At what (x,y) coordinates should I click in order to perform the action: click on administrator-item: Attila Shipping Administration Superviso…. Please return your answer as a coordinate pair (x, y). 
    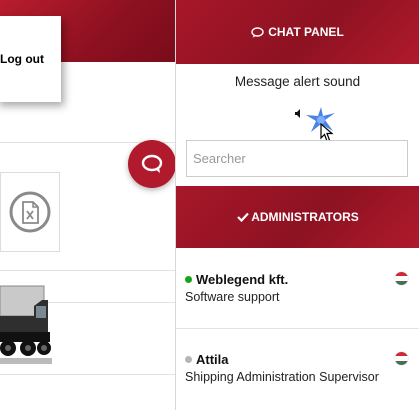
    Looking at the image, I should click on (297, 368).